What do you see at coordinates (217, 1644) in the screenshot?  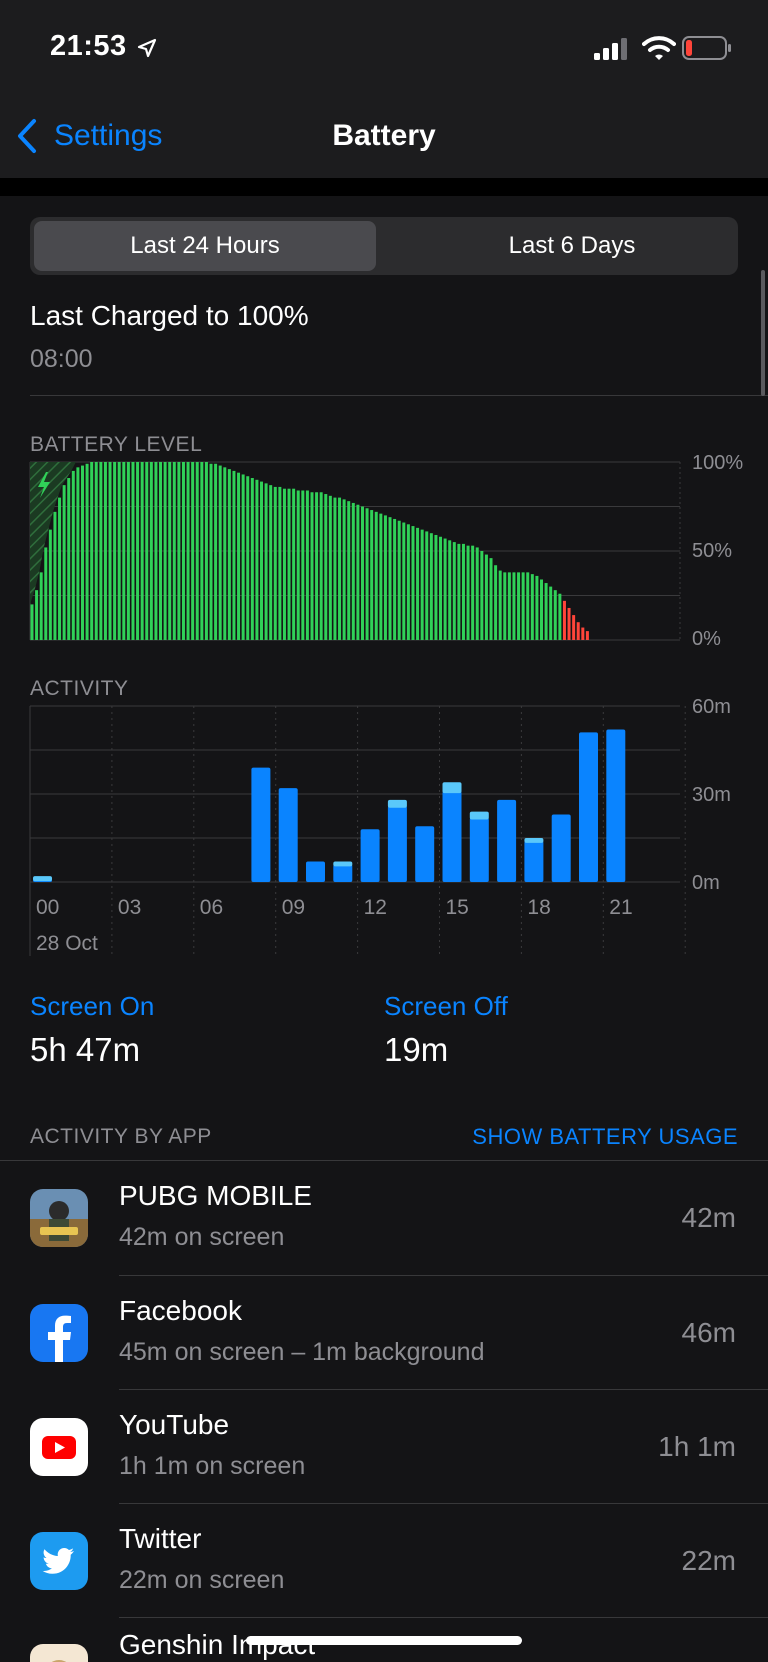 I see `app-name: Genshin Impact` at bounding box center [217, 1644].